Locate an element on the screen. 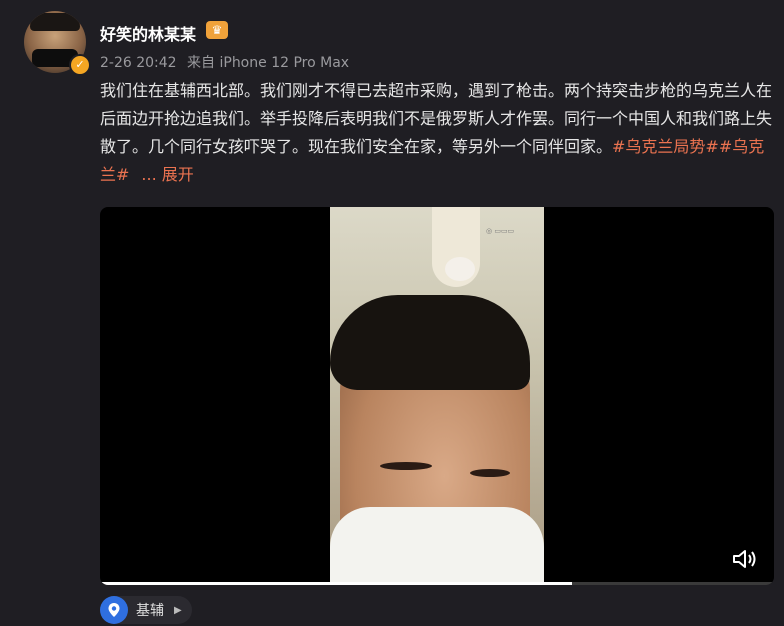  location-pin-icon is located at coordinates (114, 610).